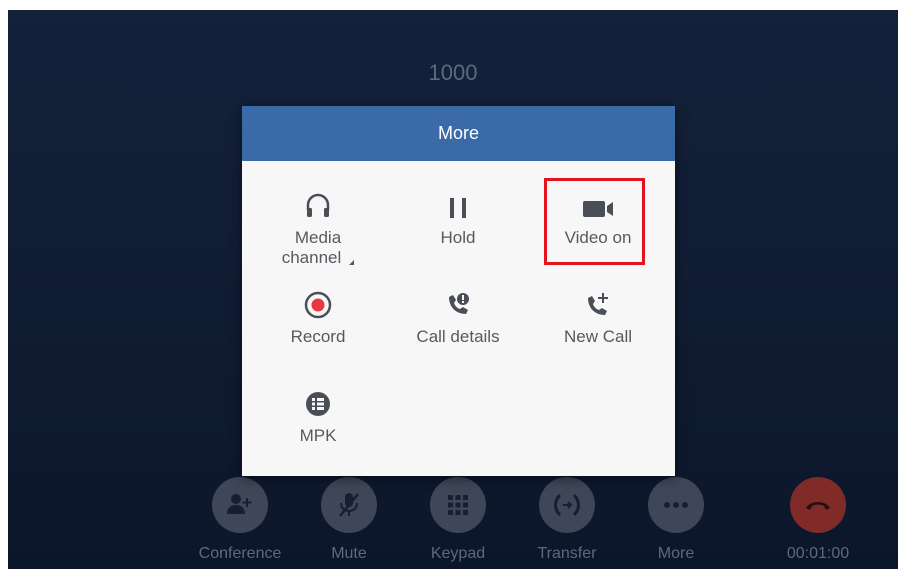 This screenshot has width=898, height=569. I want to click on mpk-label: MPK, so click(318, 435).